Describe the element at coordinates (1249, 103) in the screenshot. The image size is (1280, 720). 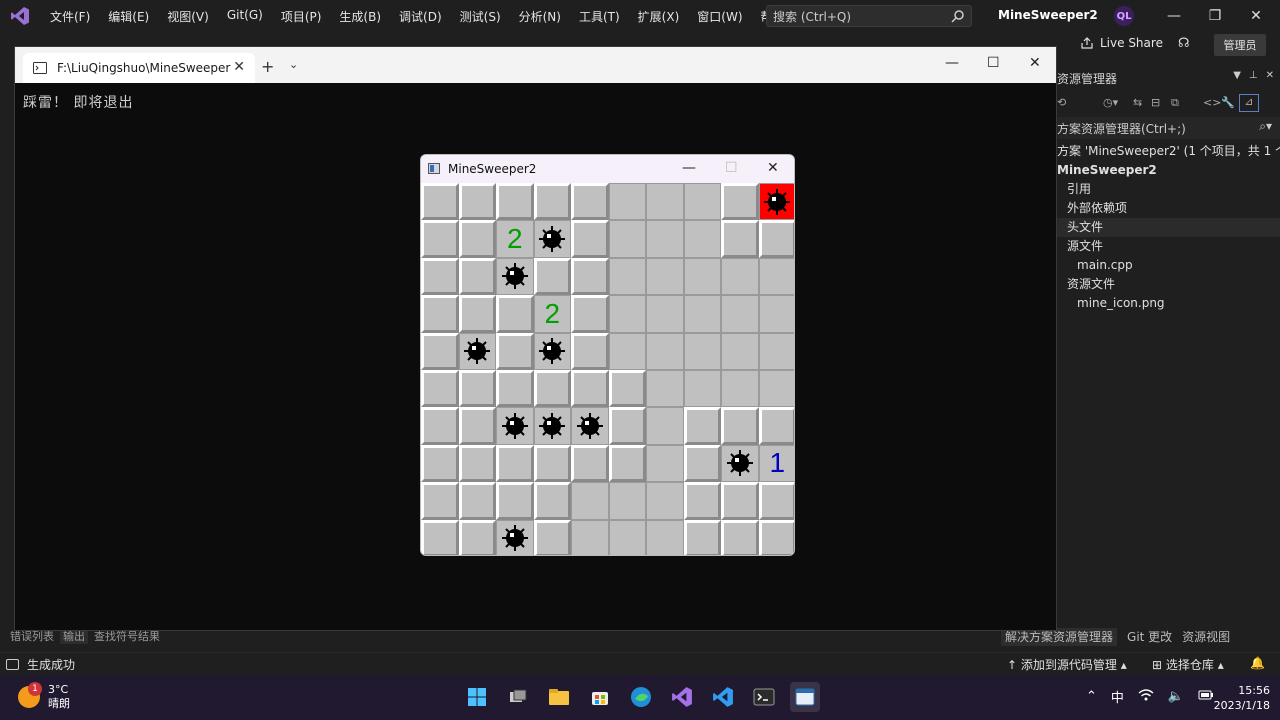
I see `preview-icon: ⊿` at that location.